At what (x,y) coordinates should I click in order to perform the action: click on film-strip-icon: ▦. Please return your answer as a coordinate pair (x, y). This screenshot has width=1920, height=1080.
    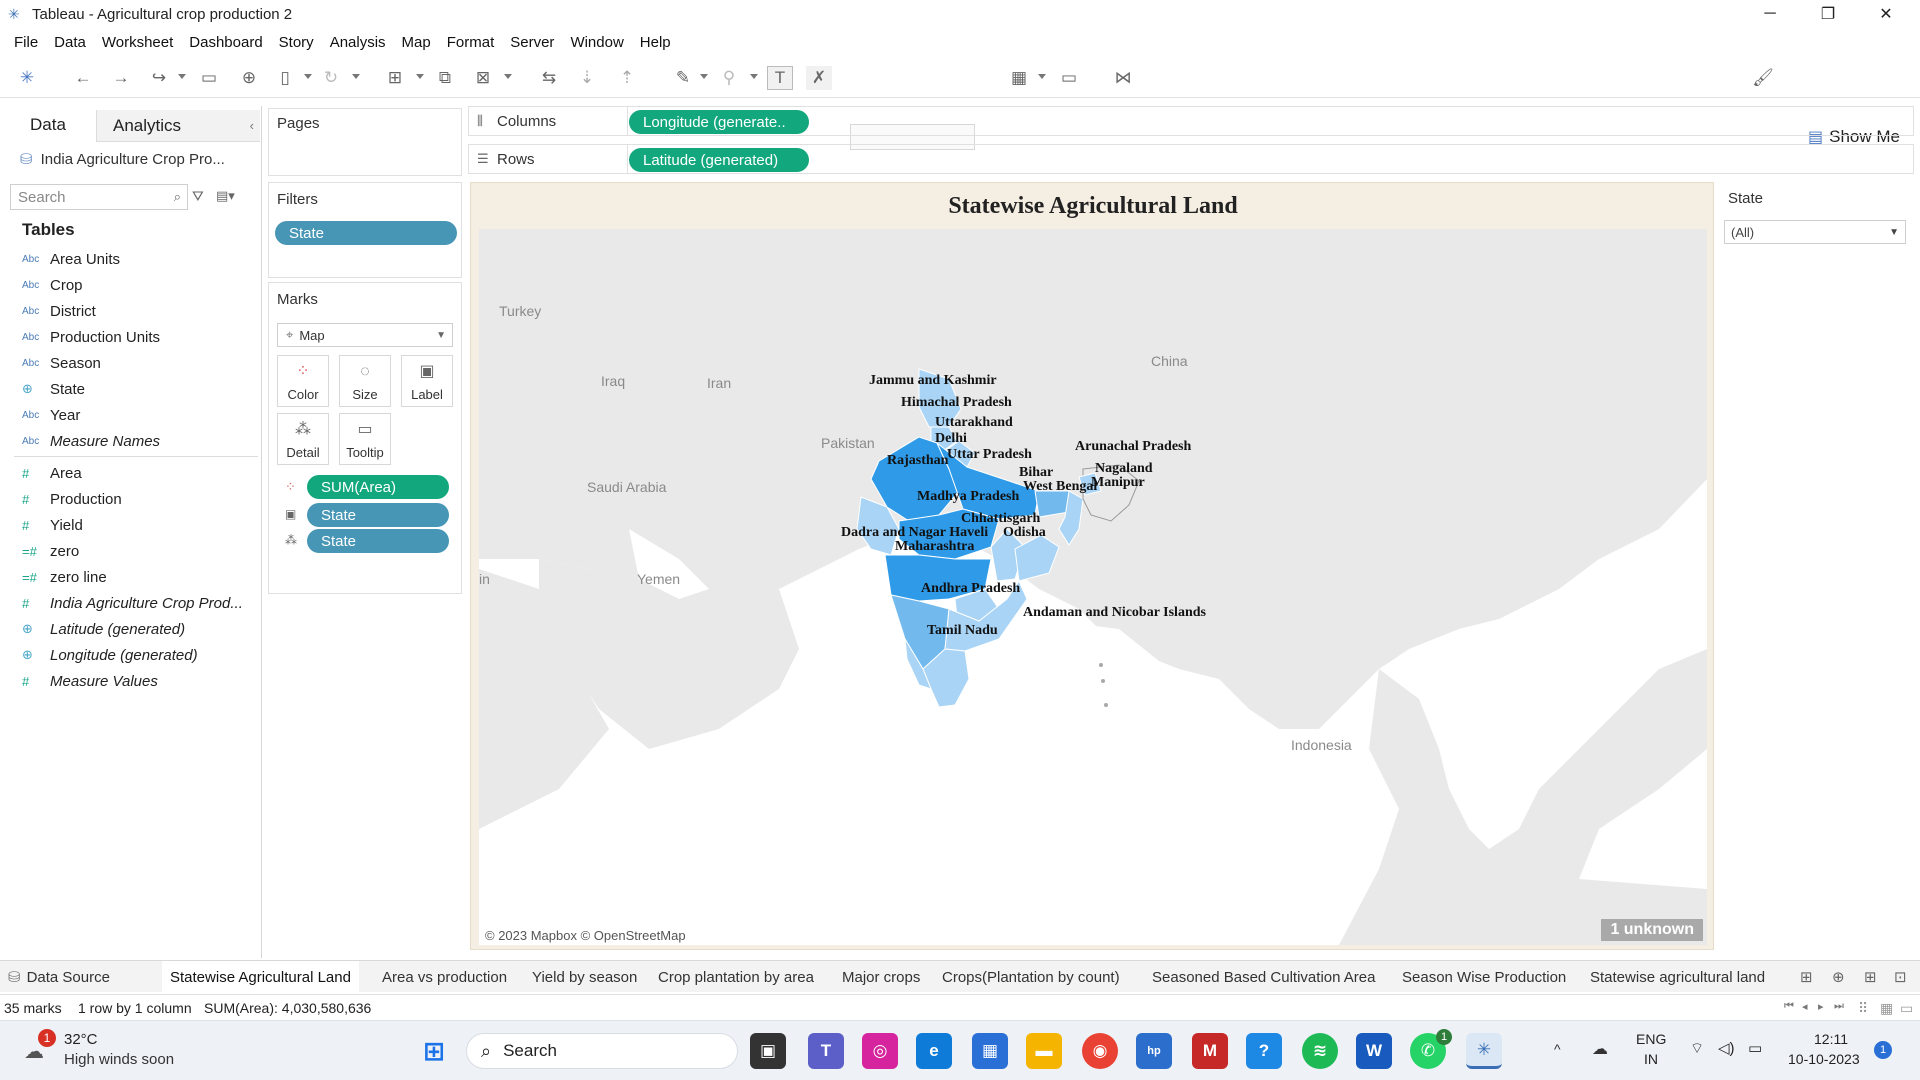
    Looking at the image, I should click on (1886, 1008).